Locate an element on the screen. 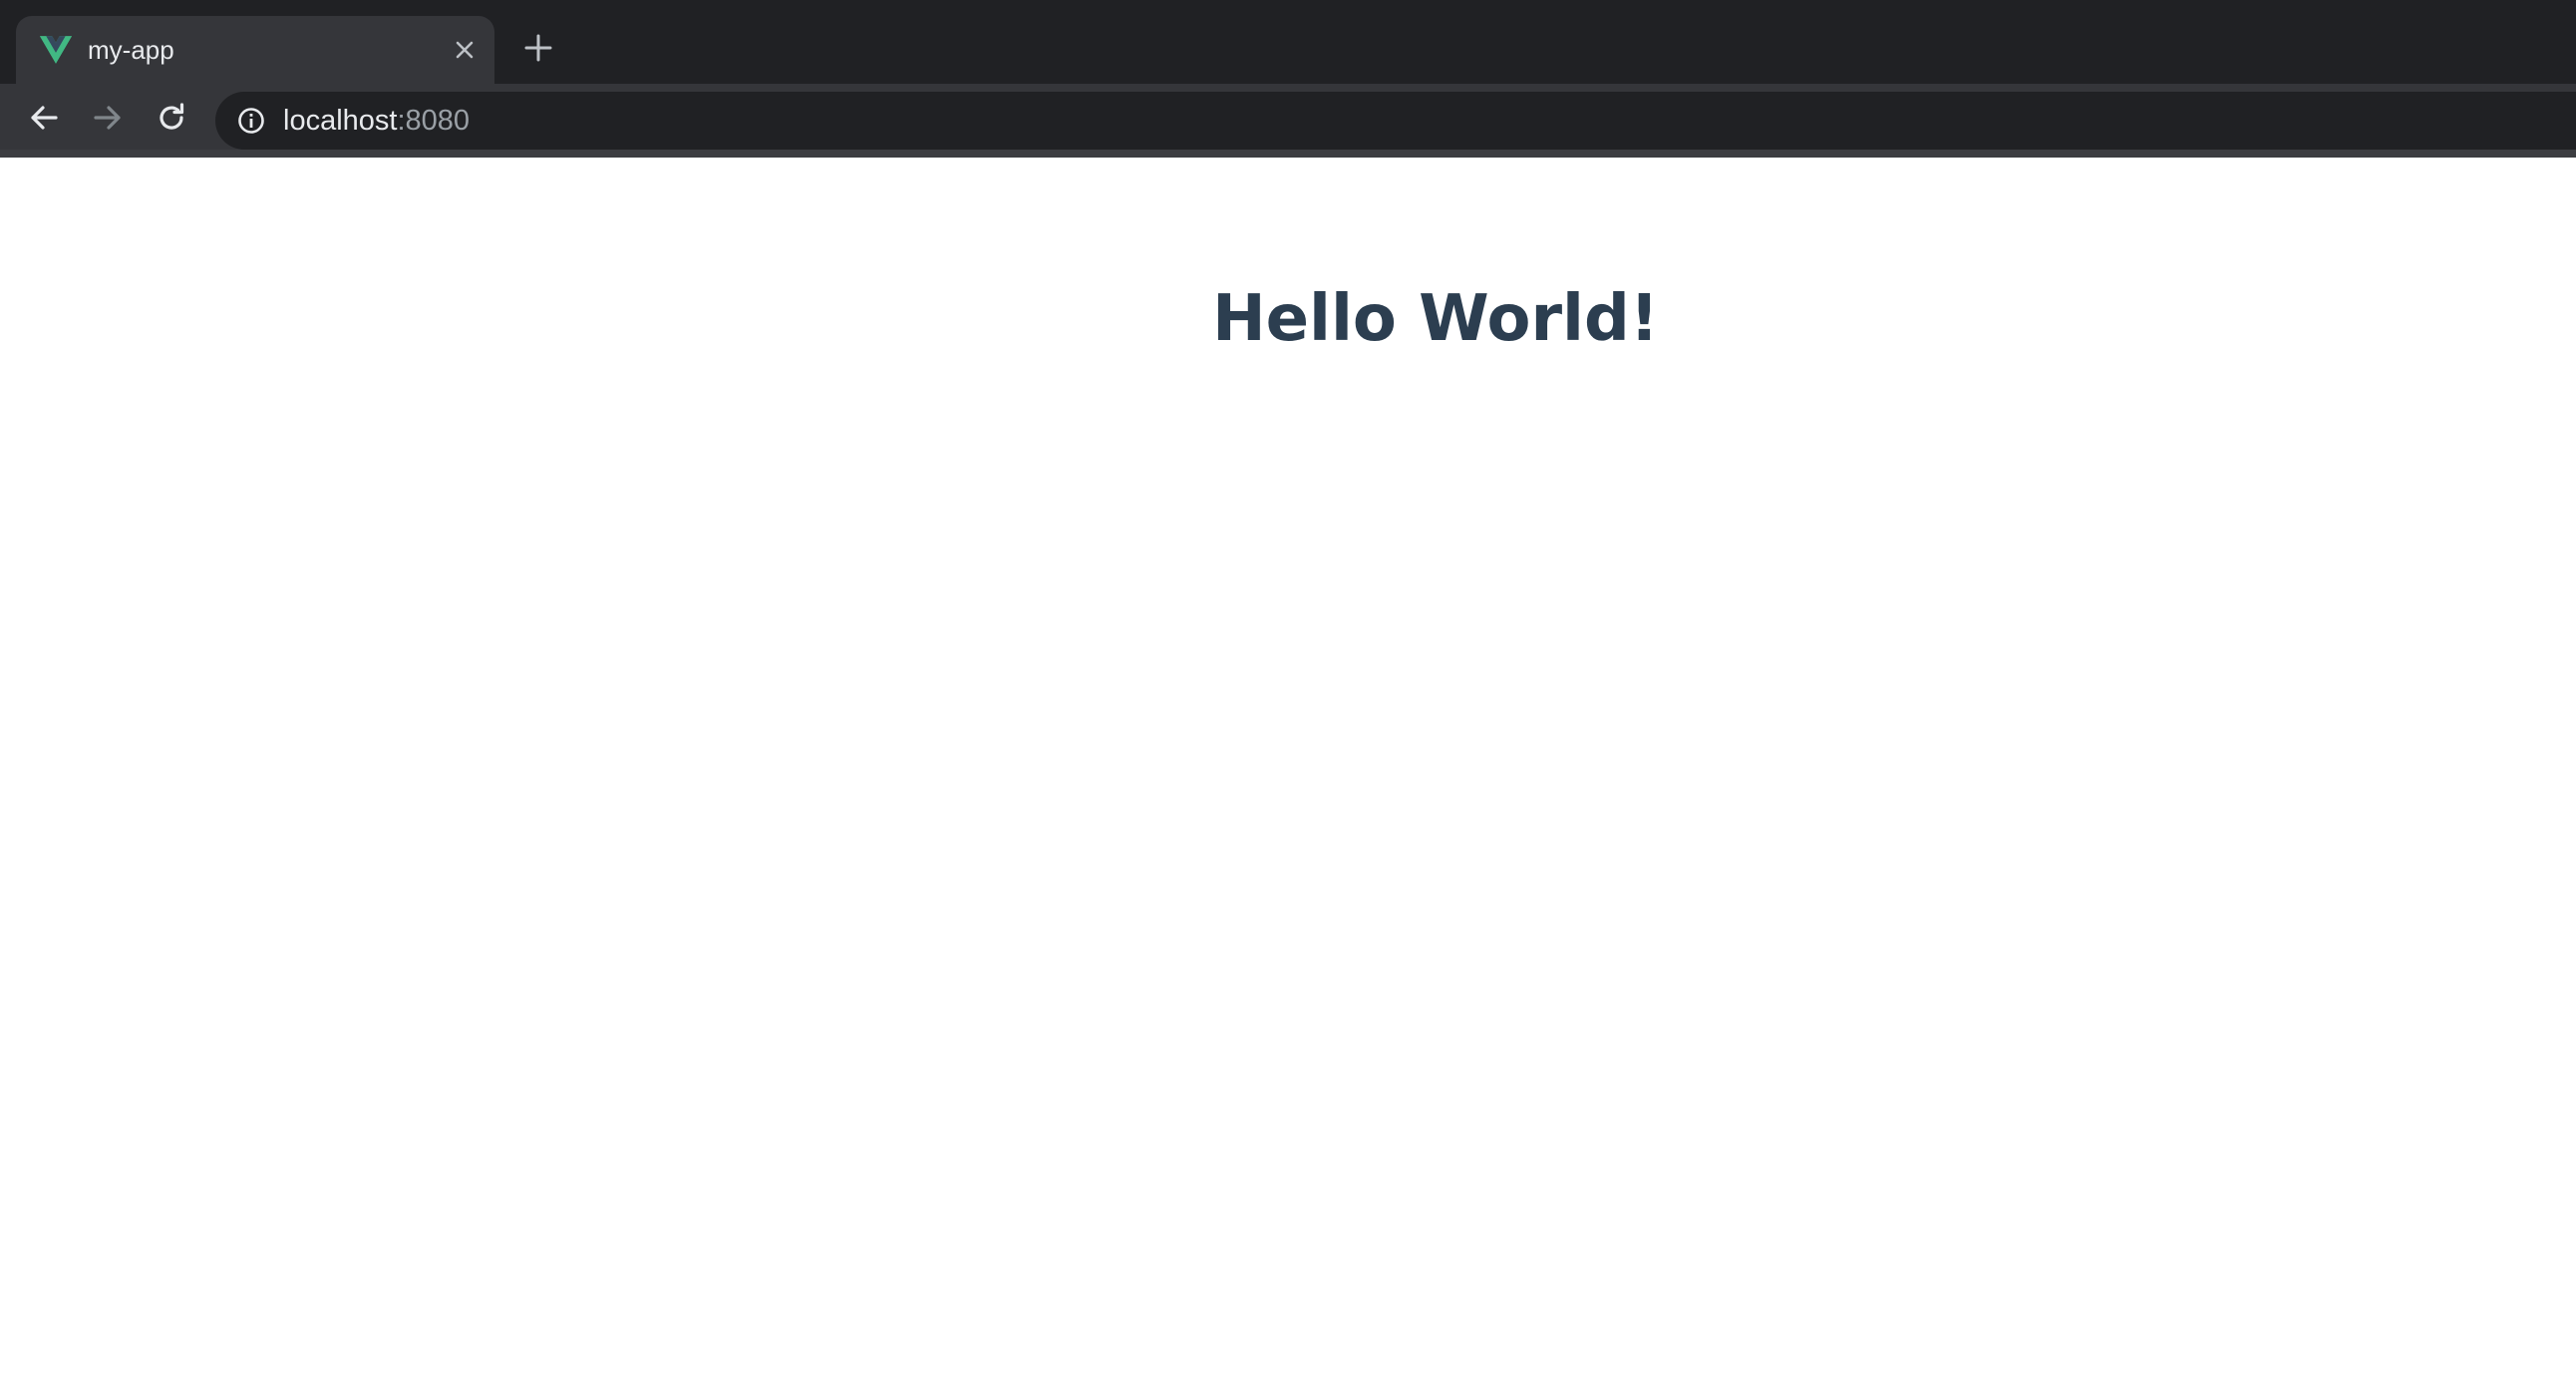  new-tab-button is located at coordinates (538, 50).